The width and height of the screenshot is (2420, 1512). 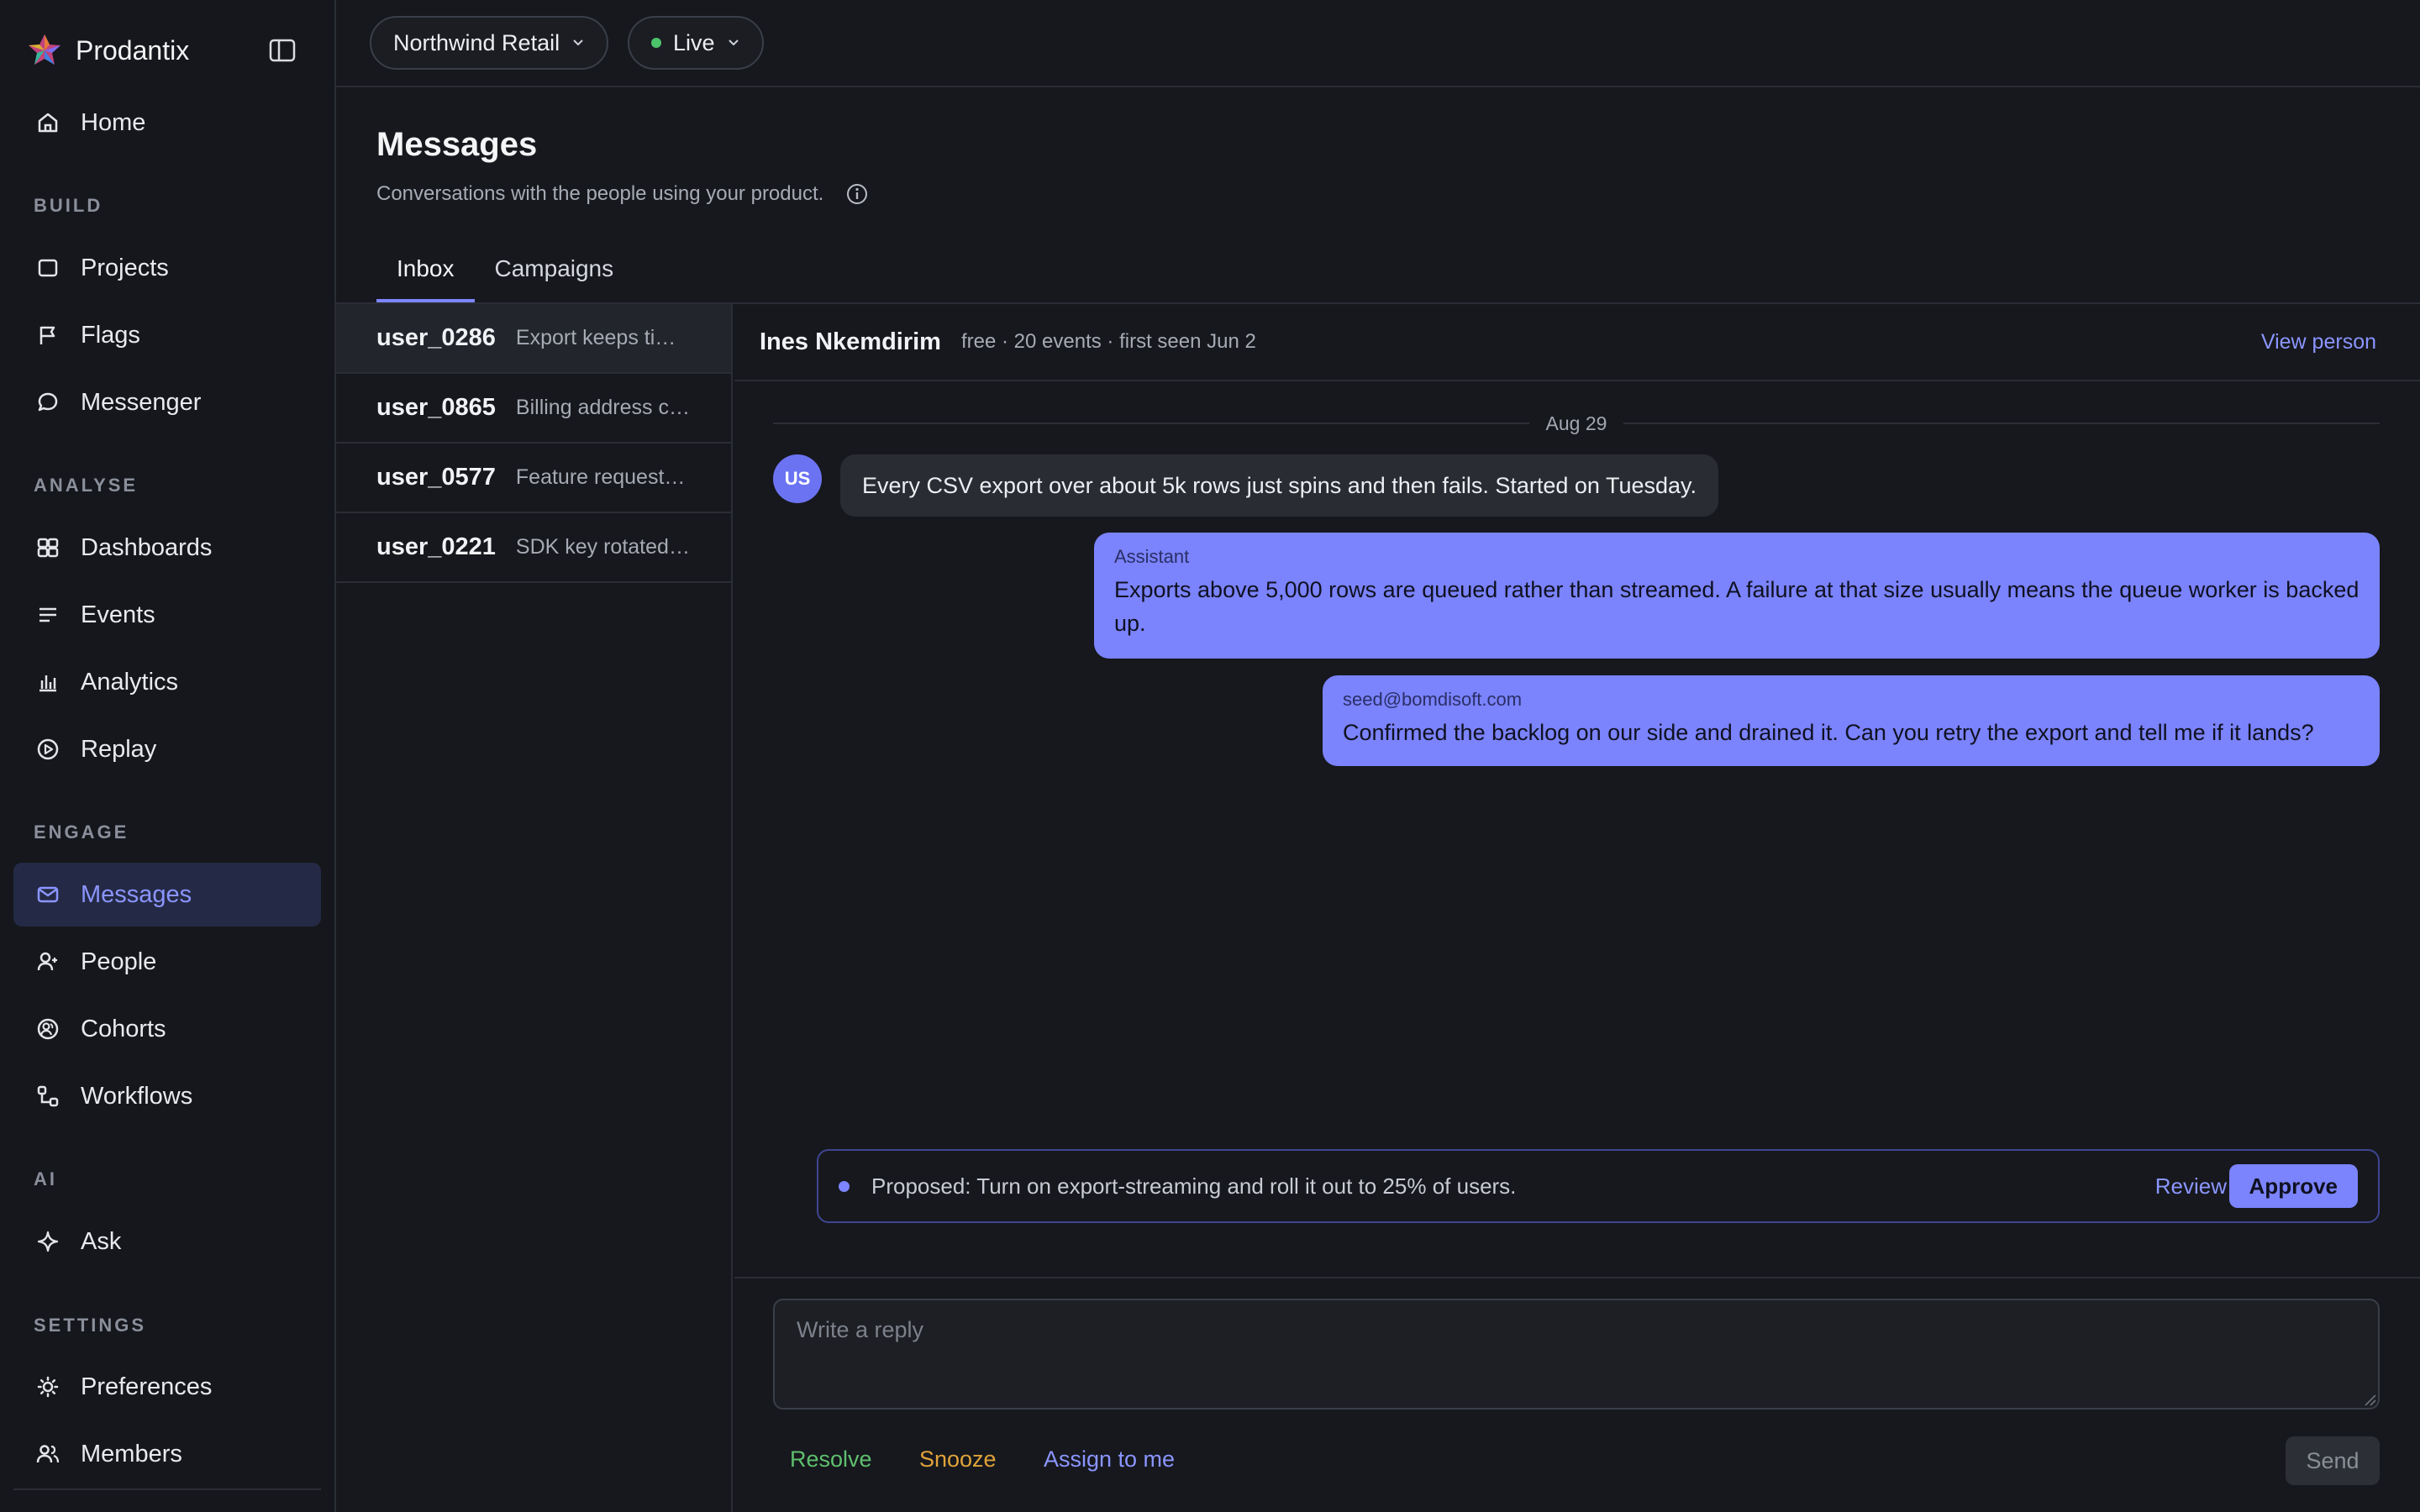 What do you see at coordinates (1152, 556) in the screenshot?
I see `message-author: Assistant` at bounding box center [1152, 556].